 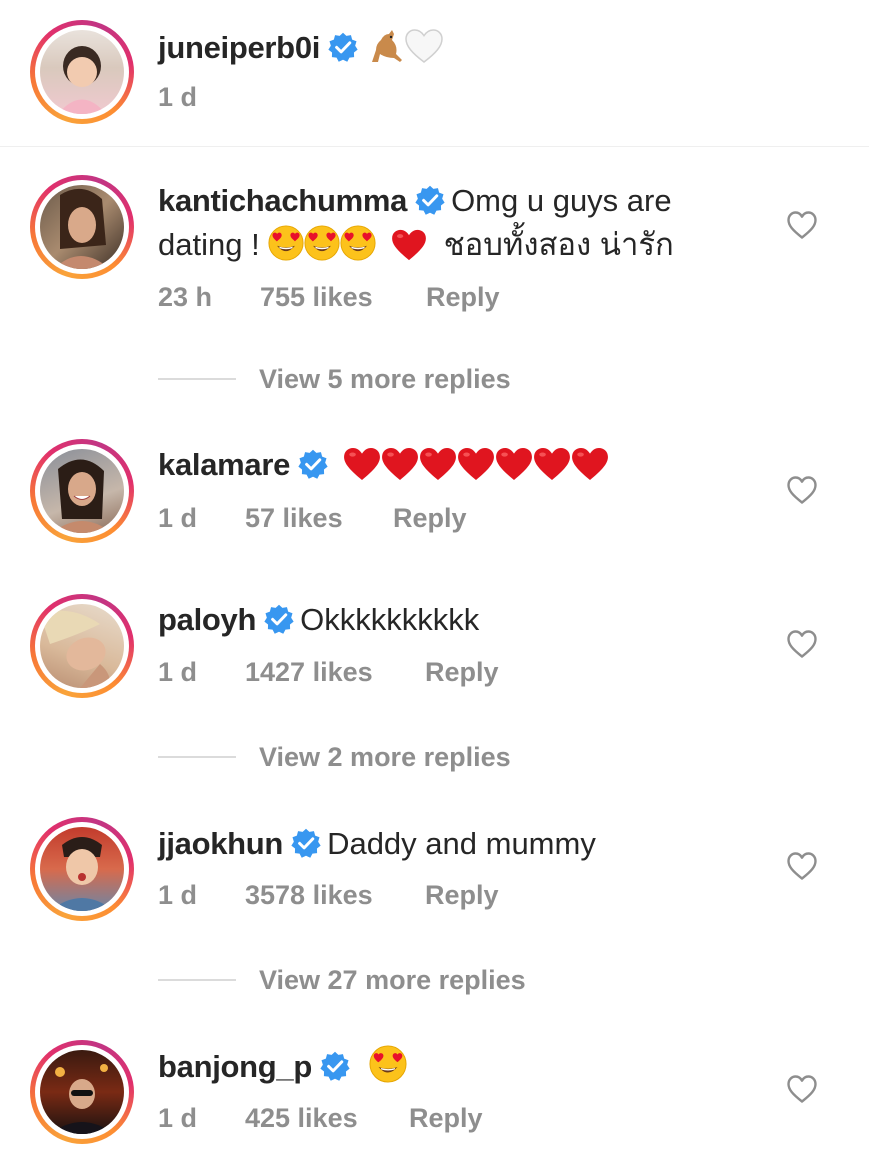 I want to click on comment-text-thai: ชอบทั้งสอง น่ารัก, so click(x=558, y=244).